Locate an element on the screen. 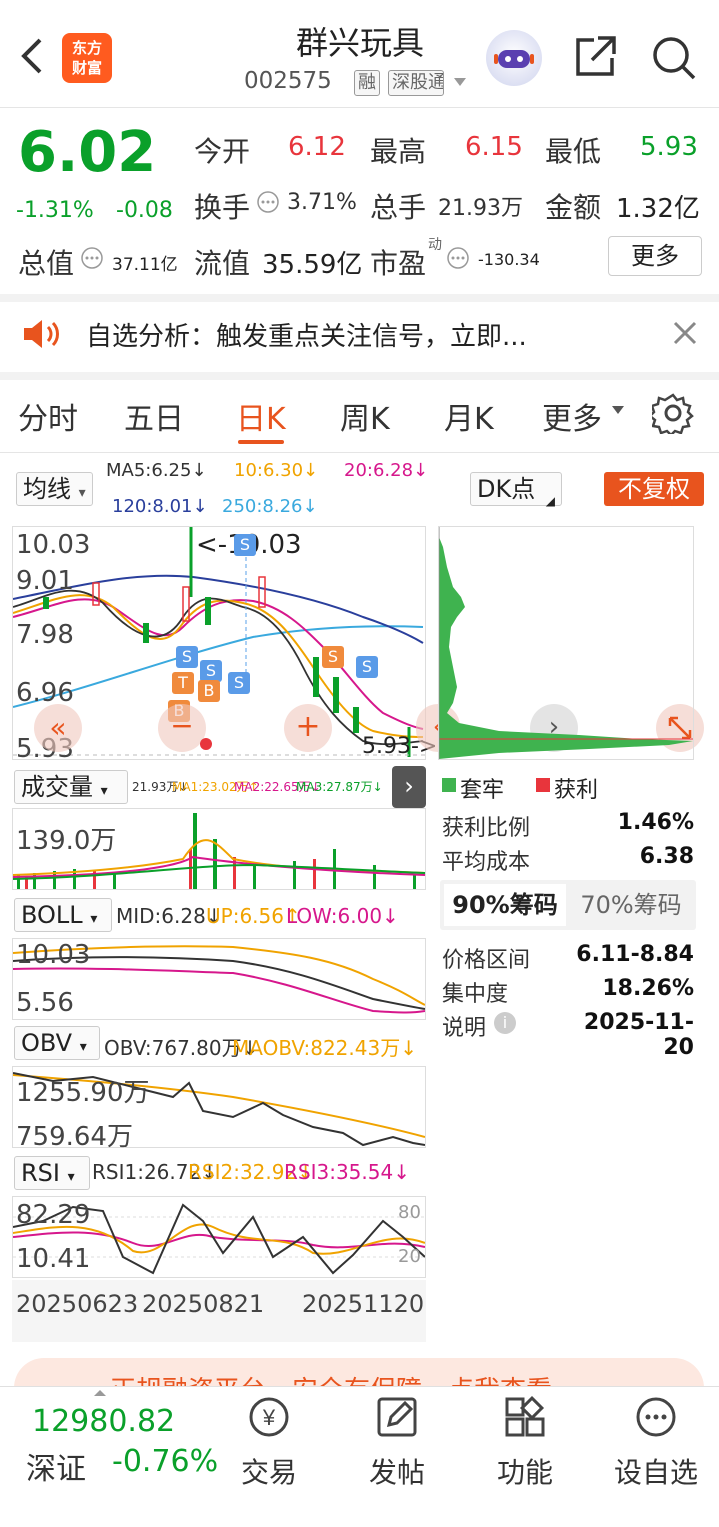  nav-add-watchlist: 设自选 is located at coordinates (656, 1442).